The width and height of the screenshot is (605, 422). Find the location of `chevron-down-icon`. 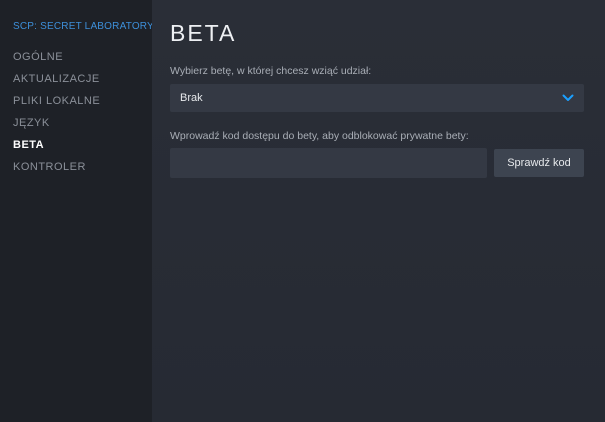

chevron-down-icon is located at coordinates (568, 98).